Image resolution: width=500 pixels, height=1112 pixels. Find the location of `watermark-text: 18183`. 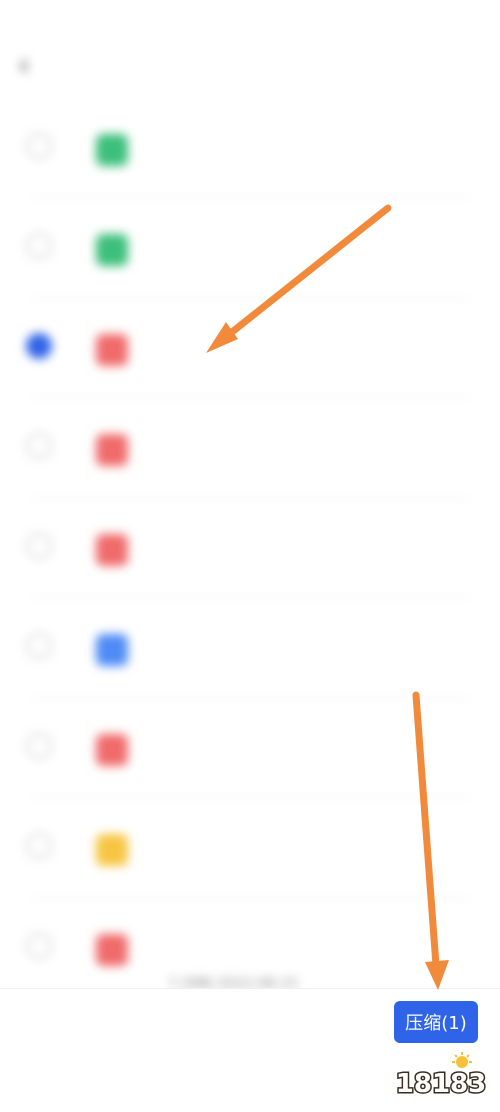

watermark-text: 18183 is located at coordinates (441, 1083).